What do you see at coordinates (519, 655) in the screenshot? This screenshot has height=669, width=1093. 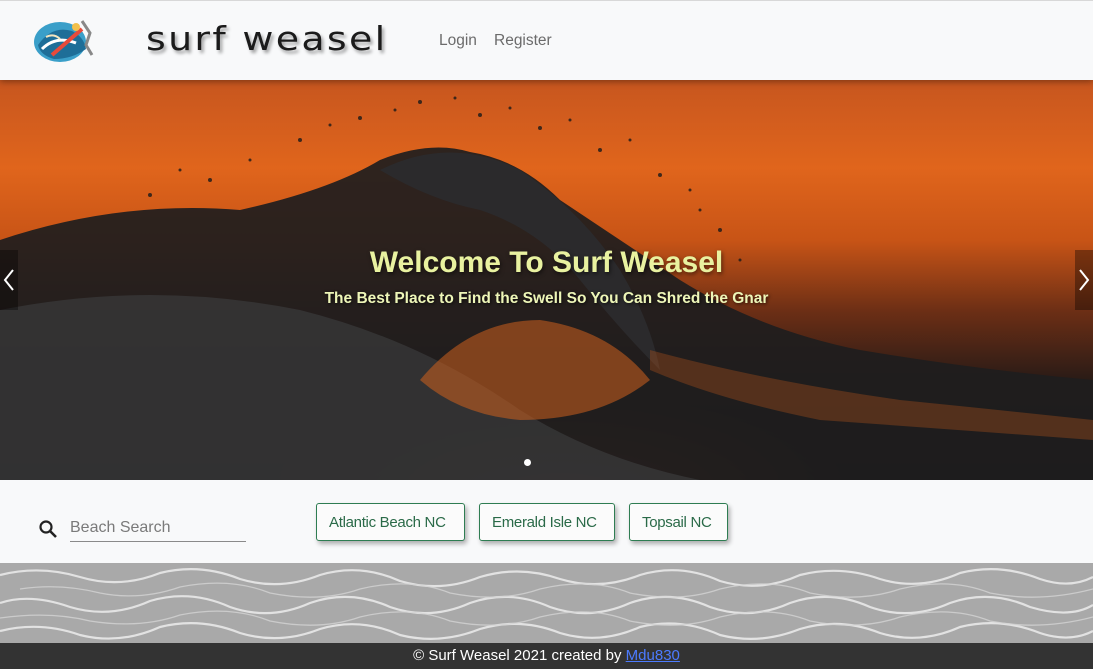 I see `footer-text: © Surf Weasel 2021 created by` at bounding box center [519, 655].